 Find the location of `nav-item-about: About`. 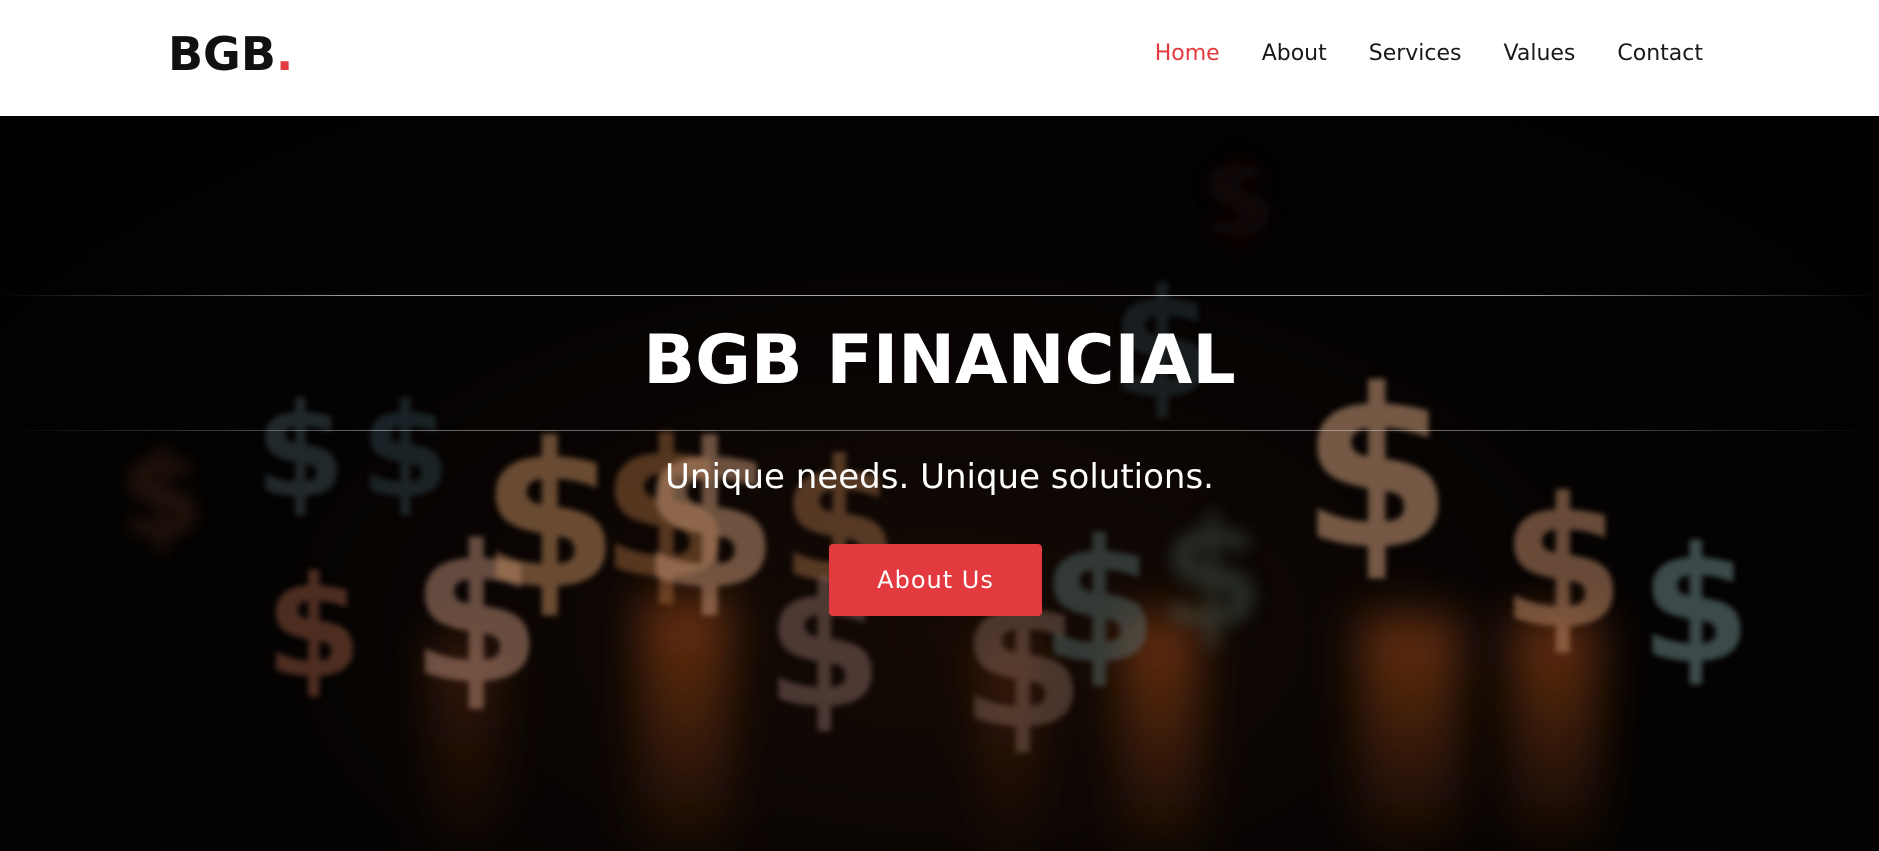

nav-item-about: About is located at coordinates (1294, 54).